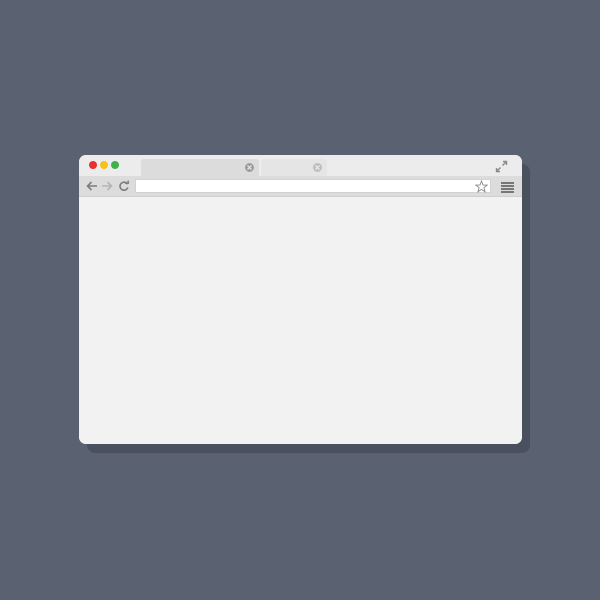  I want to click on title-bar, so click(300, 165).